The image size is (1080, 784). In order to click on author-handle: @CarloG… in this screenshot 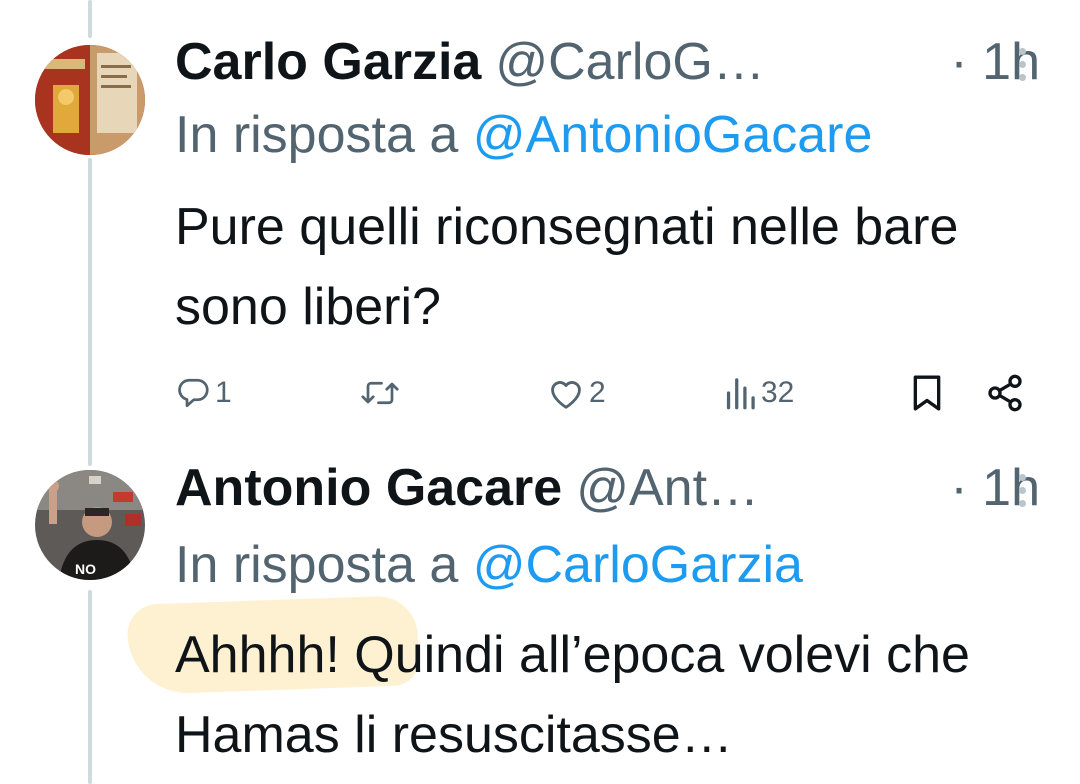, I will do `click(630, 62)`.